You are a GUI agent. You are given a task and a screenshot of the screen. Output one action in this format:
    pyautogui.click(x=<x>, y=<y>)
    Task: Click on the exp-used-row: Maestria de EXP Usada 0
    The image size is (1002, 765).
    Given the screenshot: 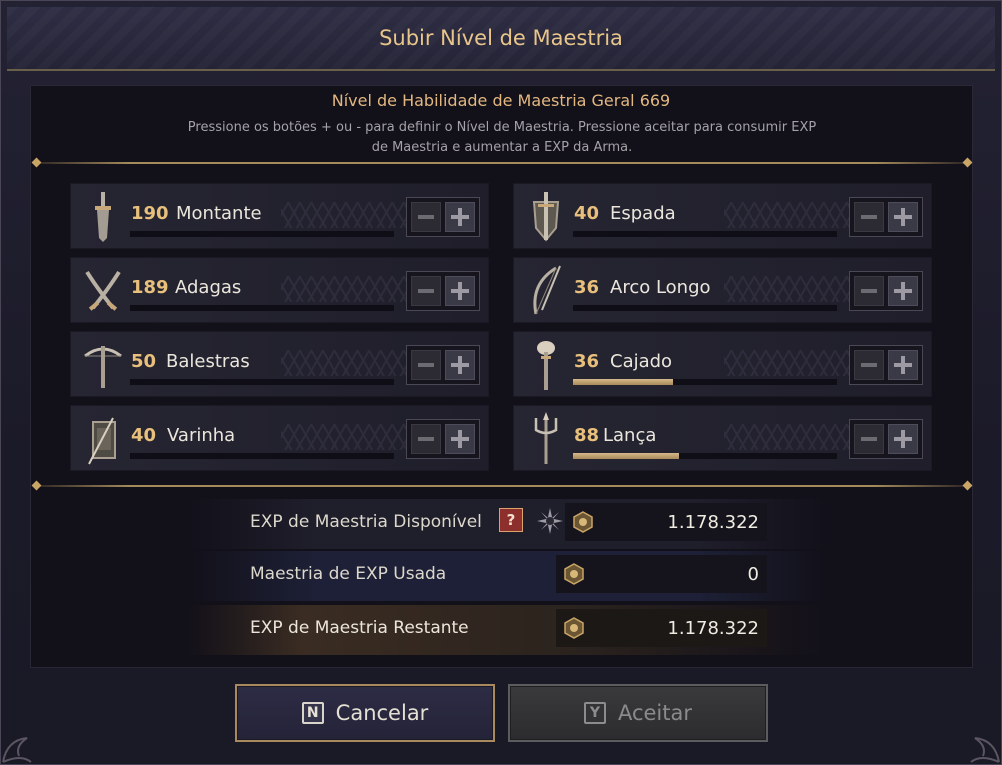 What is the action you would take?
    pyautogui.click(x=507, y=576)
    